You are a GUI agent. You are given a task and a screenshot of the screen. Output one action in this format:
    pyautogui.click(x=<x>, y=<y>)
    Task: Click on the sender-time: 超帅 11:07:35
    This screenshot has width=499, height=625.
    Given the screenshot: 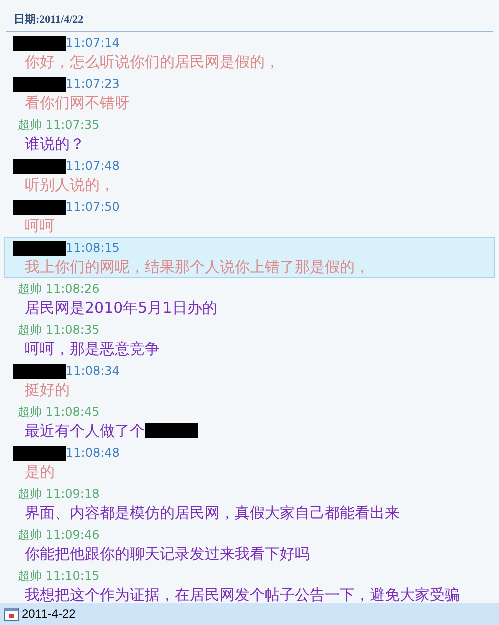 What is the action you would take?
    pyautogui.click(x=59, y=125)
    